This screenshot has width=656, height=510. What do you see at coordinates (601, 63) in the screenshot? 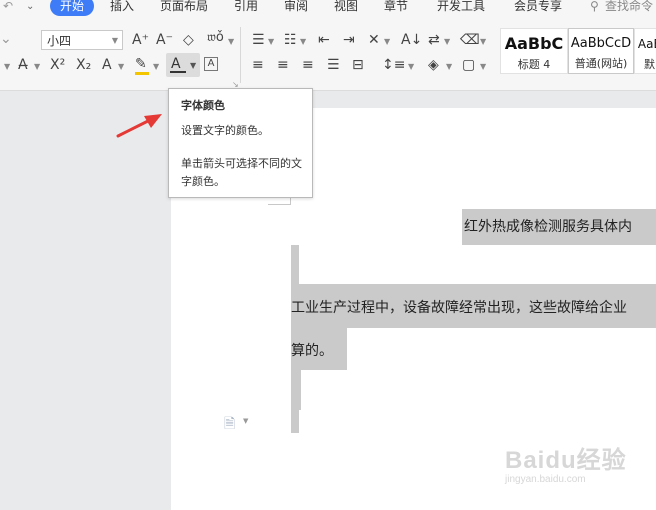
I see `style-label: 普通(网站)` at bounding box center [601, 63].